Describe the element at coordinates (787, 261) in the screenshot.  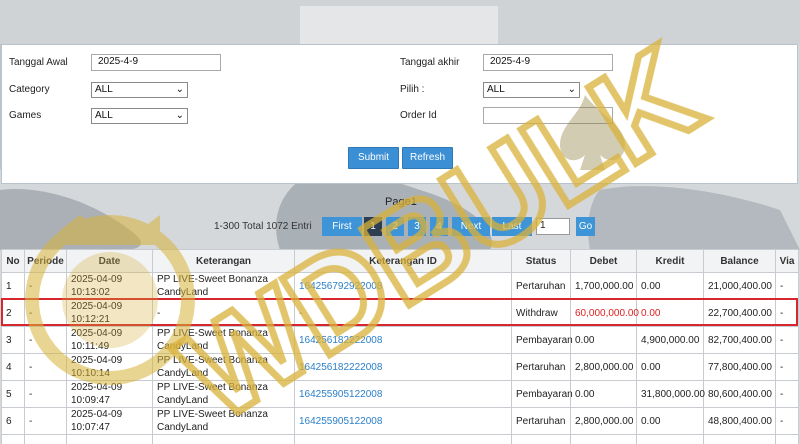
I see `column-header-via: Via` at that location.